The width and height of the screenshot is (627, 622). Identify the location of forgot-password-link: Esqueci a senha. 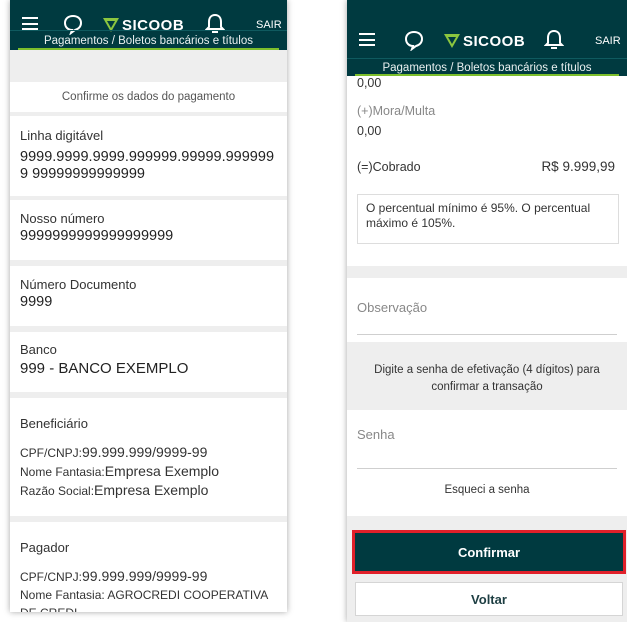
(487, 490).